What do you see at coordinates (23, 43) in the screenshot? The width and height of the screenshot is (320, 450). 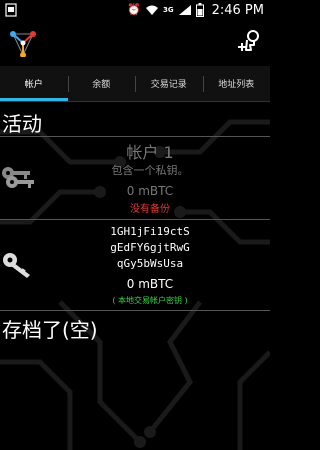 I see `app-logo-icon` at bounding box center [23, 43].